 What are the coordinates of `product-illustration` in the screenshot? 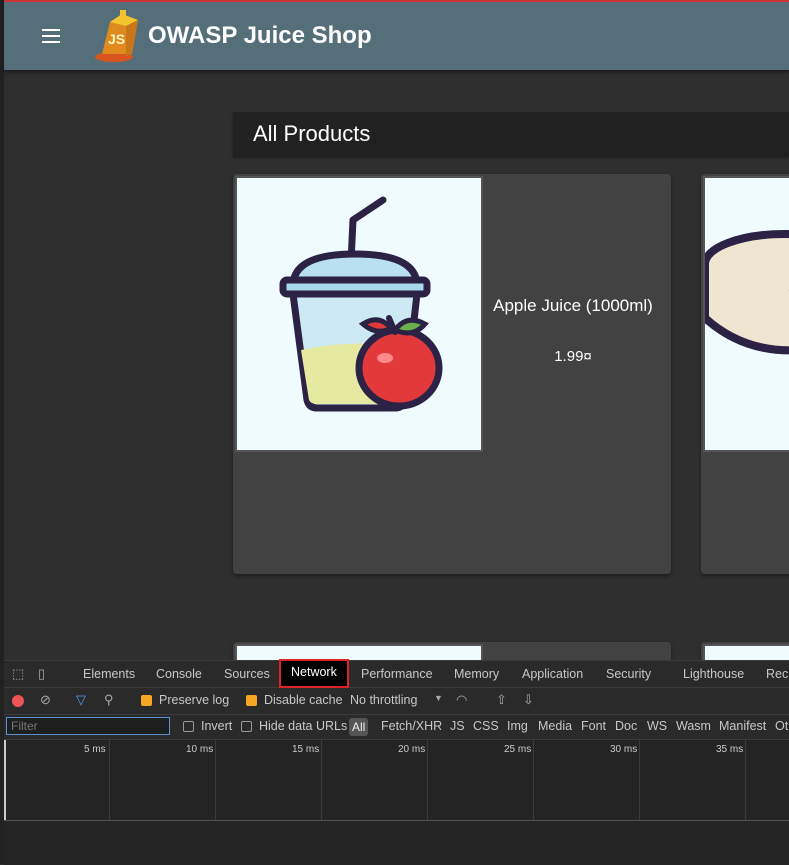 It's located at (745, 292).